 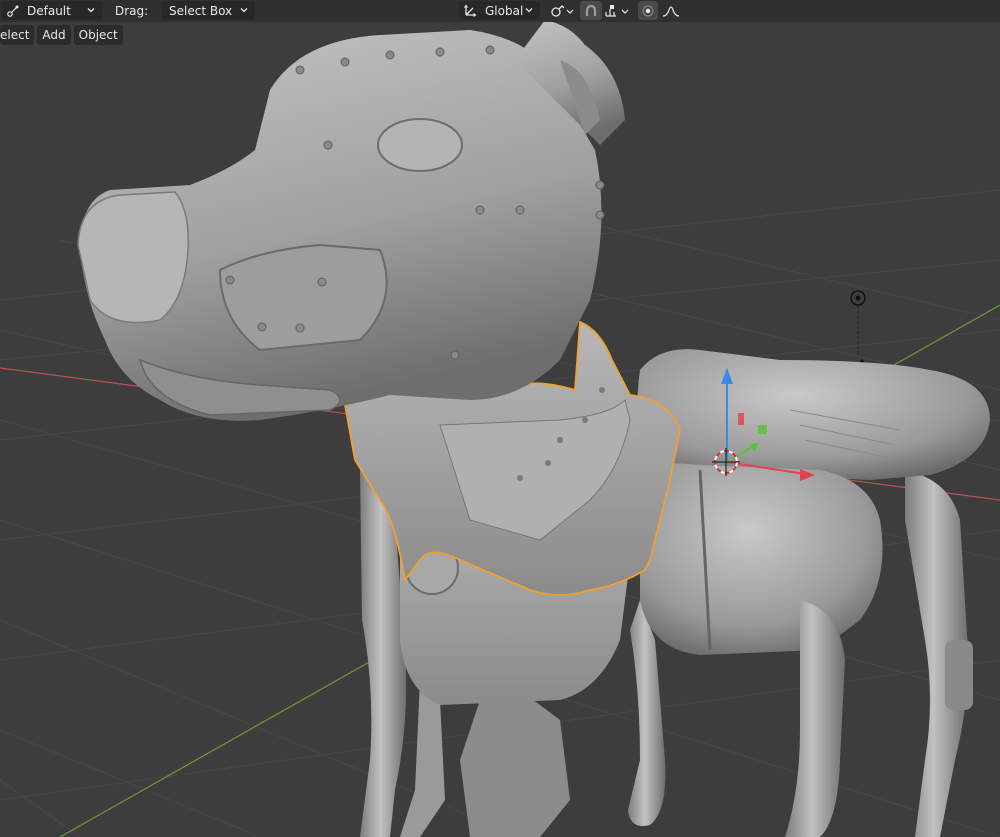 I want to click on drag-mode-value: Select Box, so click(x=201, y=10).